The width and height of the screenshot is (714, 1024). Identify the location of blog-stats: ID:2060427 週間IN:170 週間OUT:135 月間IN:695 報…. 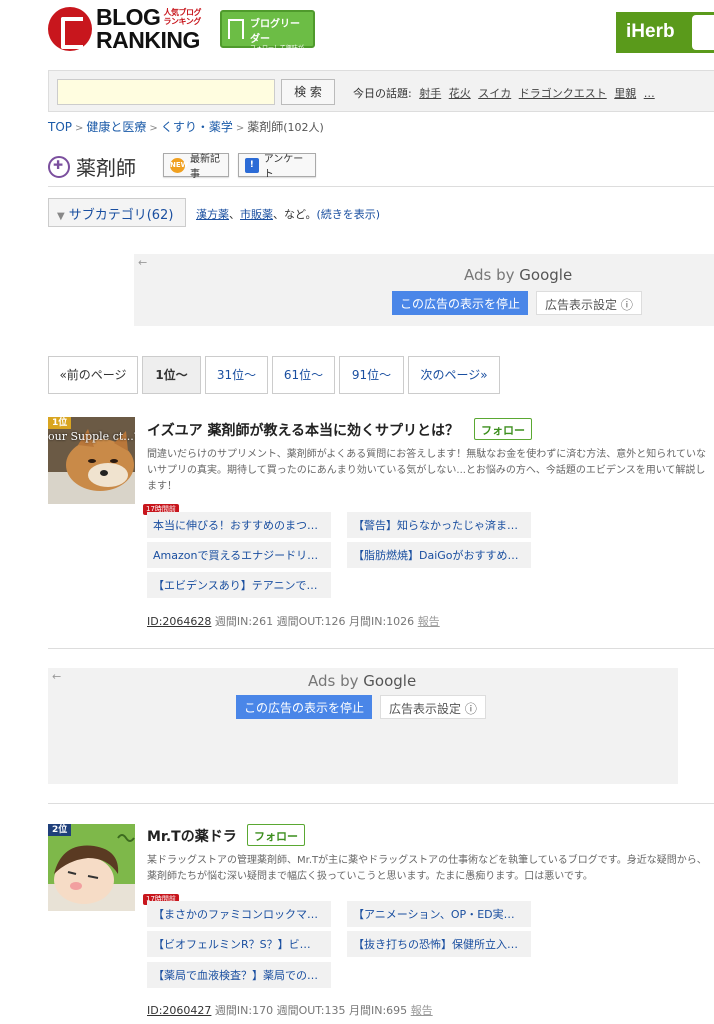
(290, 1010).